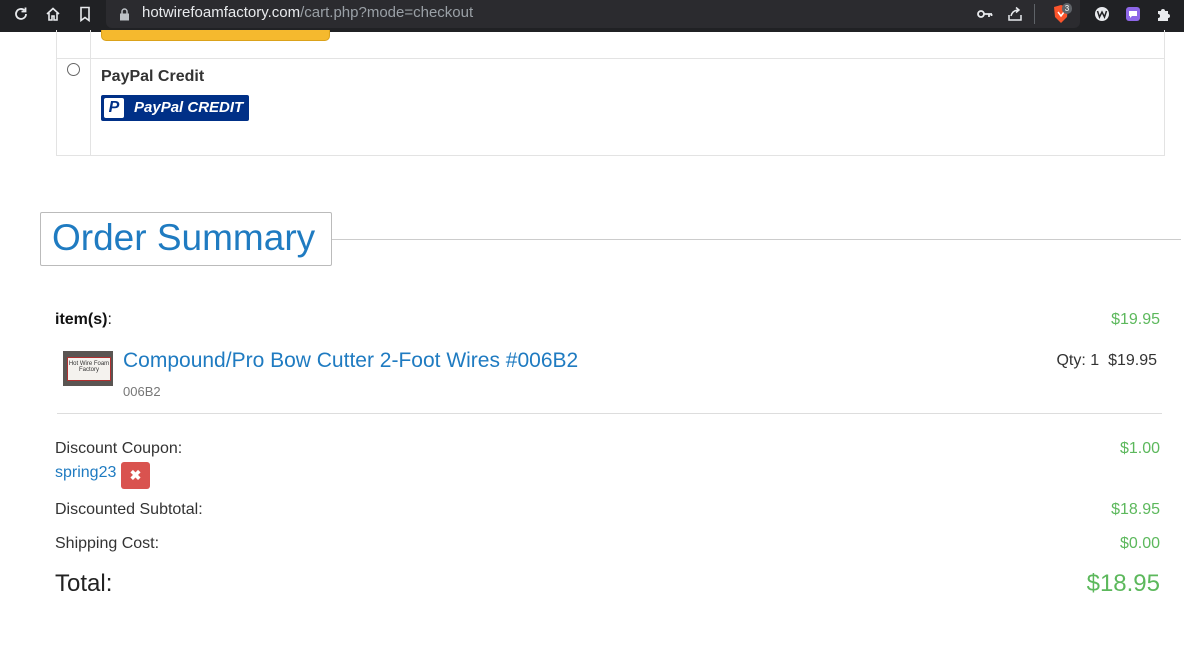 This screenshot has width=1184, height=648. I want to click on paypal-checkout-button, so click(215, 35).